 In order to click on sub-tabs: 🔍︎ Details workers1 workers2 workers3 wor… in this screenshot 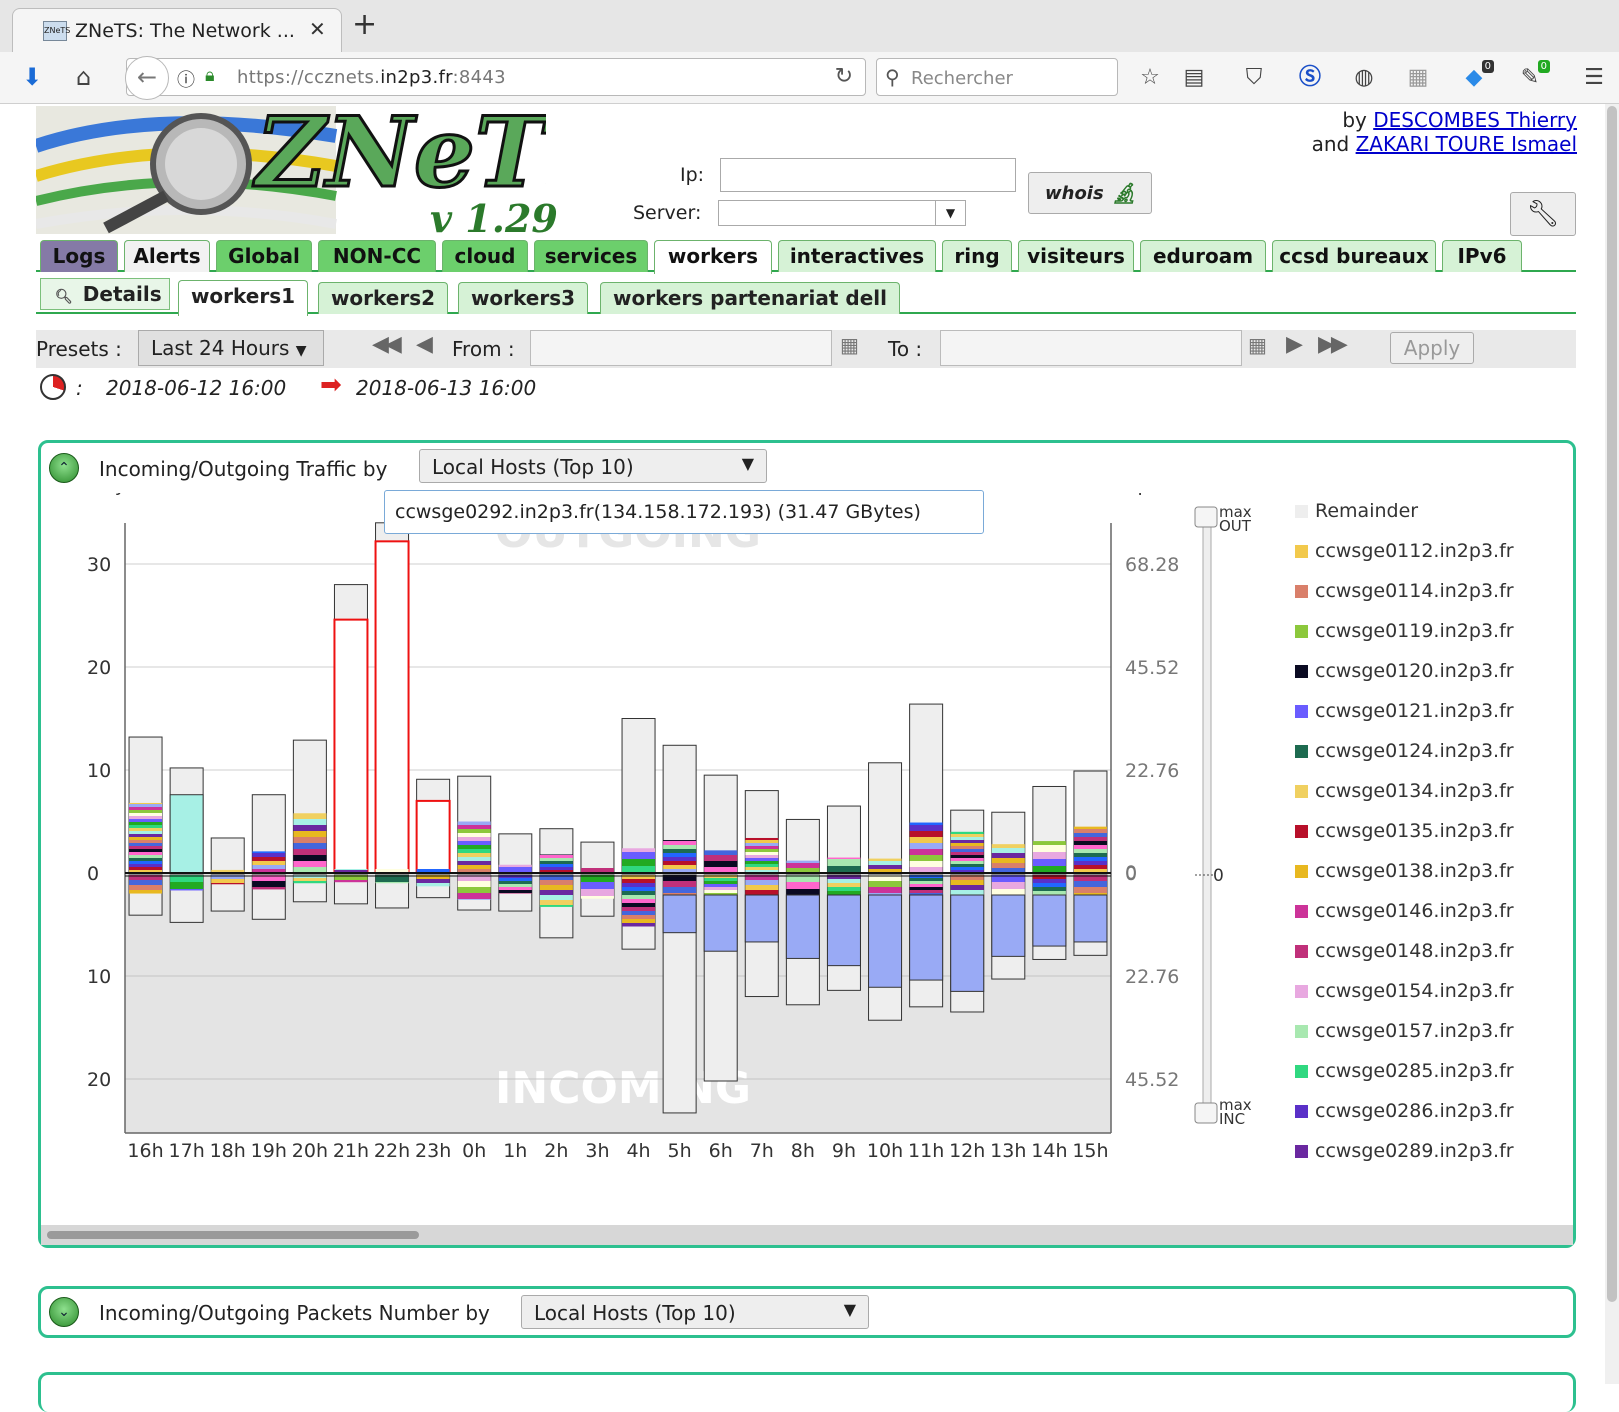, I will do `click(806, 297)`.